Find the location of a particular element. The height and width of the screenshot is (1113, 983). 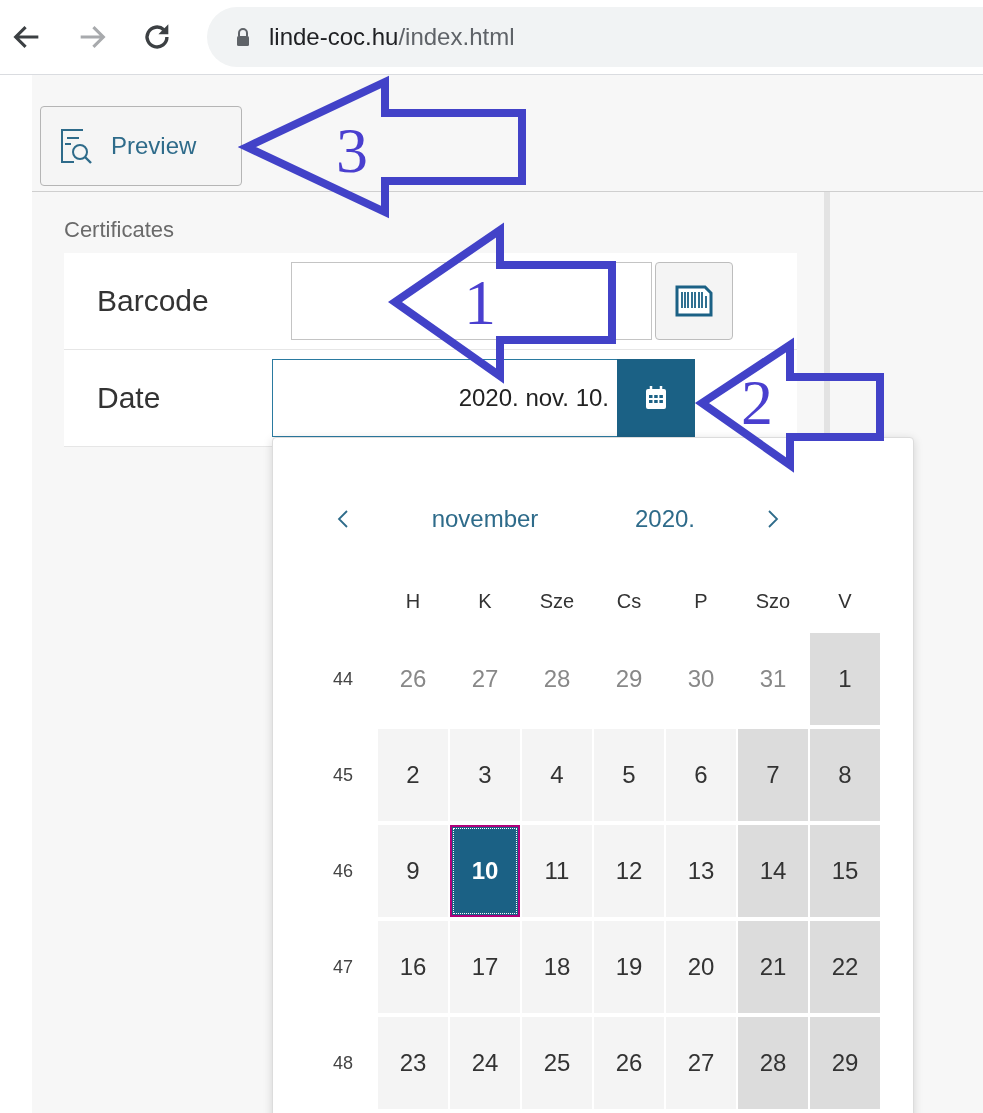

barcode-scan-button is located at coordinates (694, 301).